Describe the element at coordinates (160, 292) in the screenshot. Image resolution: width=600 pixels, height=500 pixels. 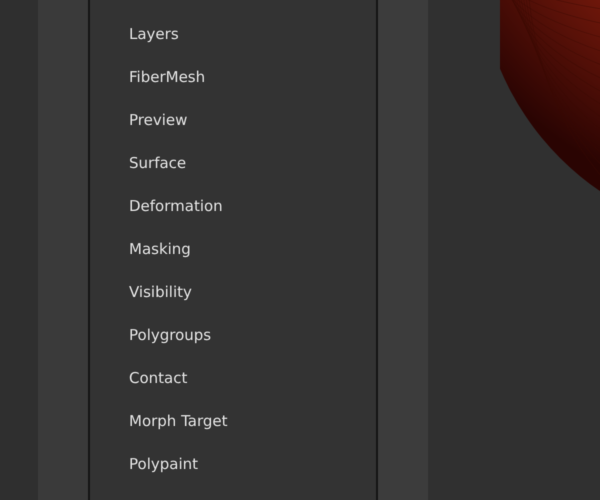
I see `menu-item: Visibility` at that location.